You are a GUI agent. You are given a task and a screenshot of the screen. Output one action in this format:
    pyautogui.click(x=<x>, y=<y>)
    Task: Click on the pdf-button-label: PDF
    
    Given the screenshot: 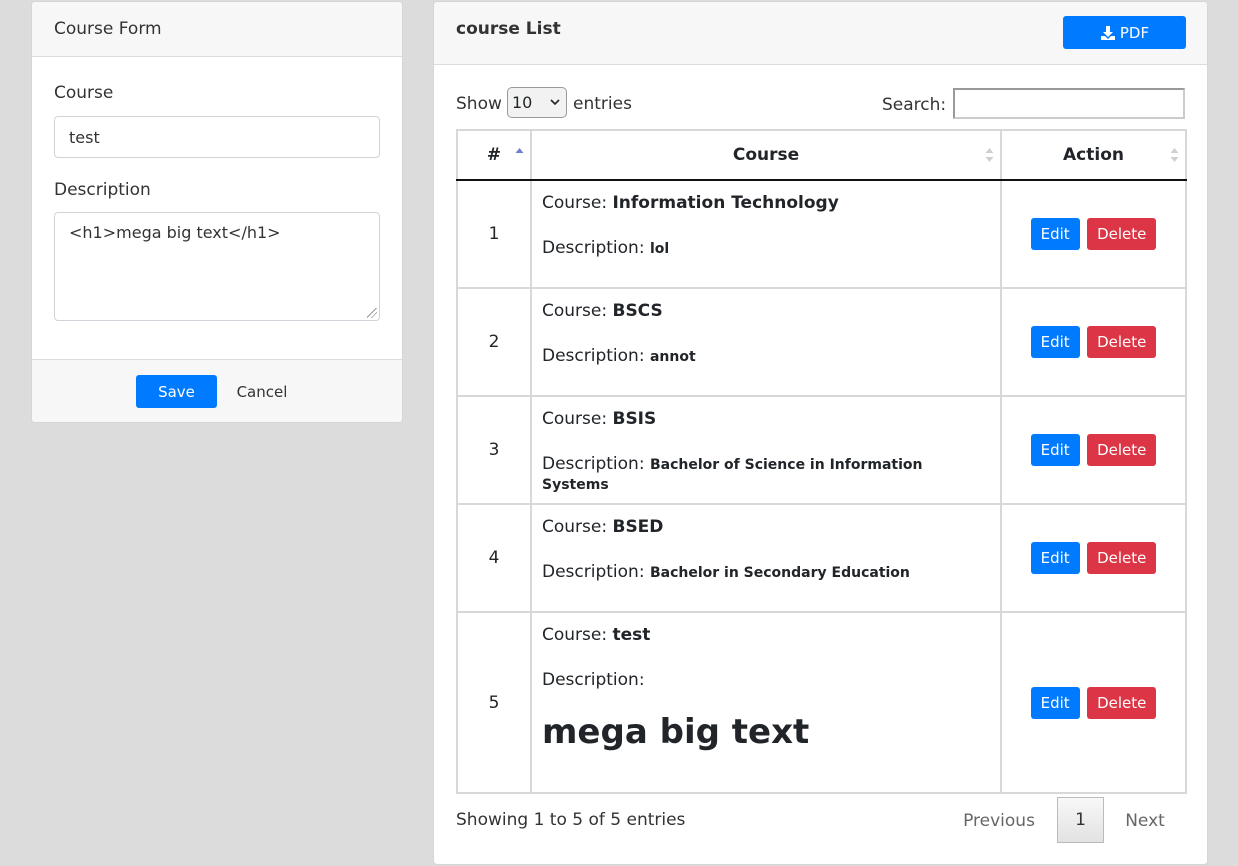 What is the action you would take?
    pyautogui.click(x=1134, y=32)
    